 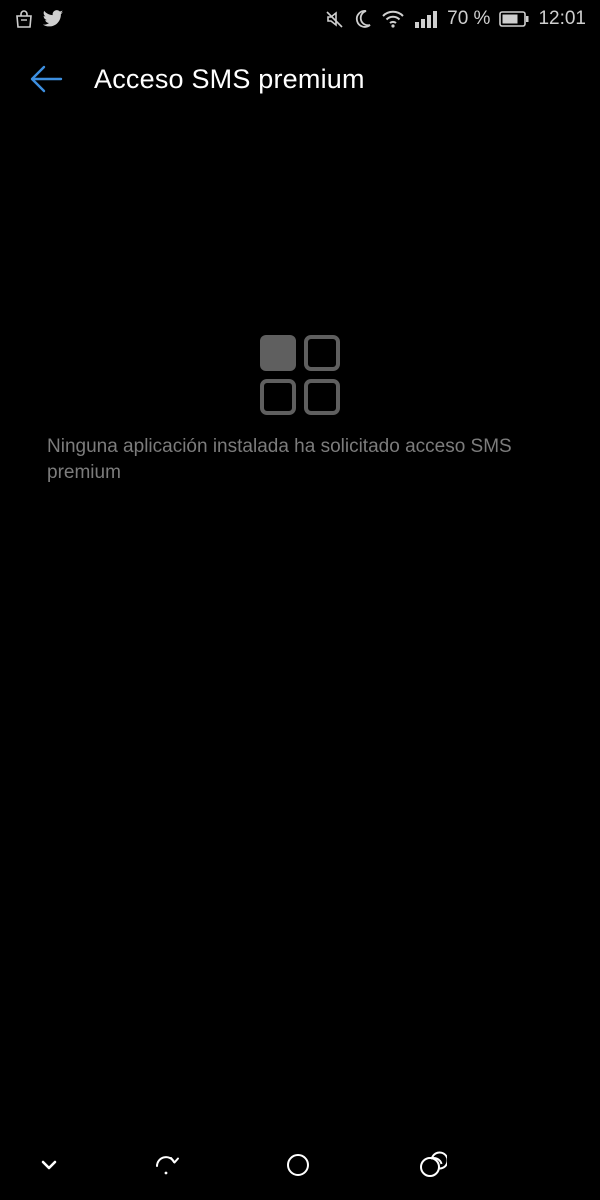 I want to click on page-title: Acceso SMS premium, so click(x=229, y=79).